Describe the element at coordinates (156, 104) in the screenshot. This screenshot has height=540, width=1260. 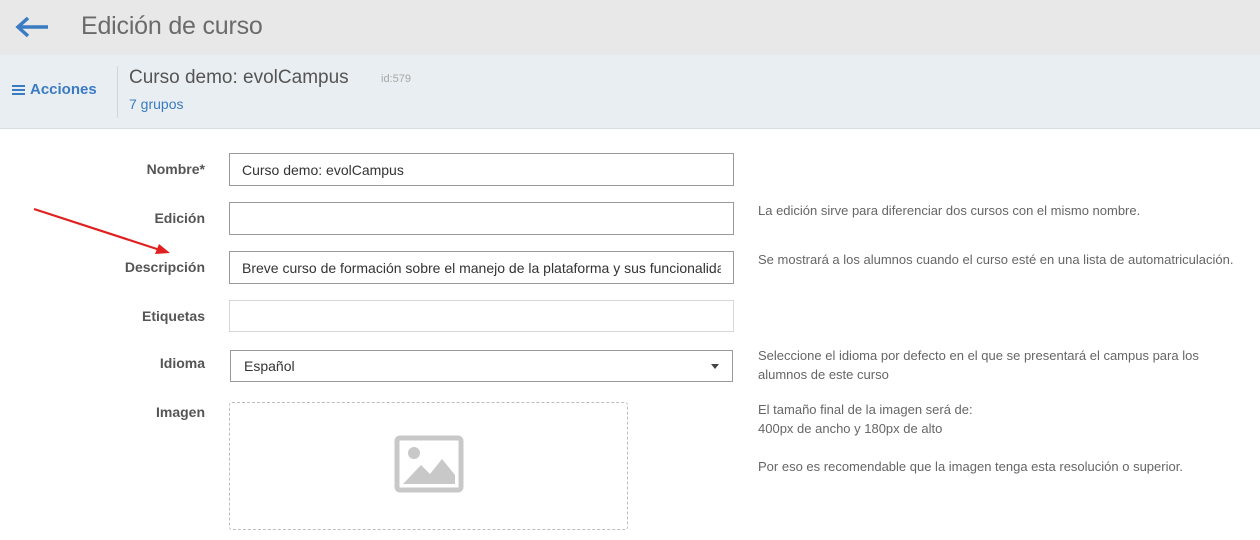
I see `groups-link: 7 grupos` at that location.